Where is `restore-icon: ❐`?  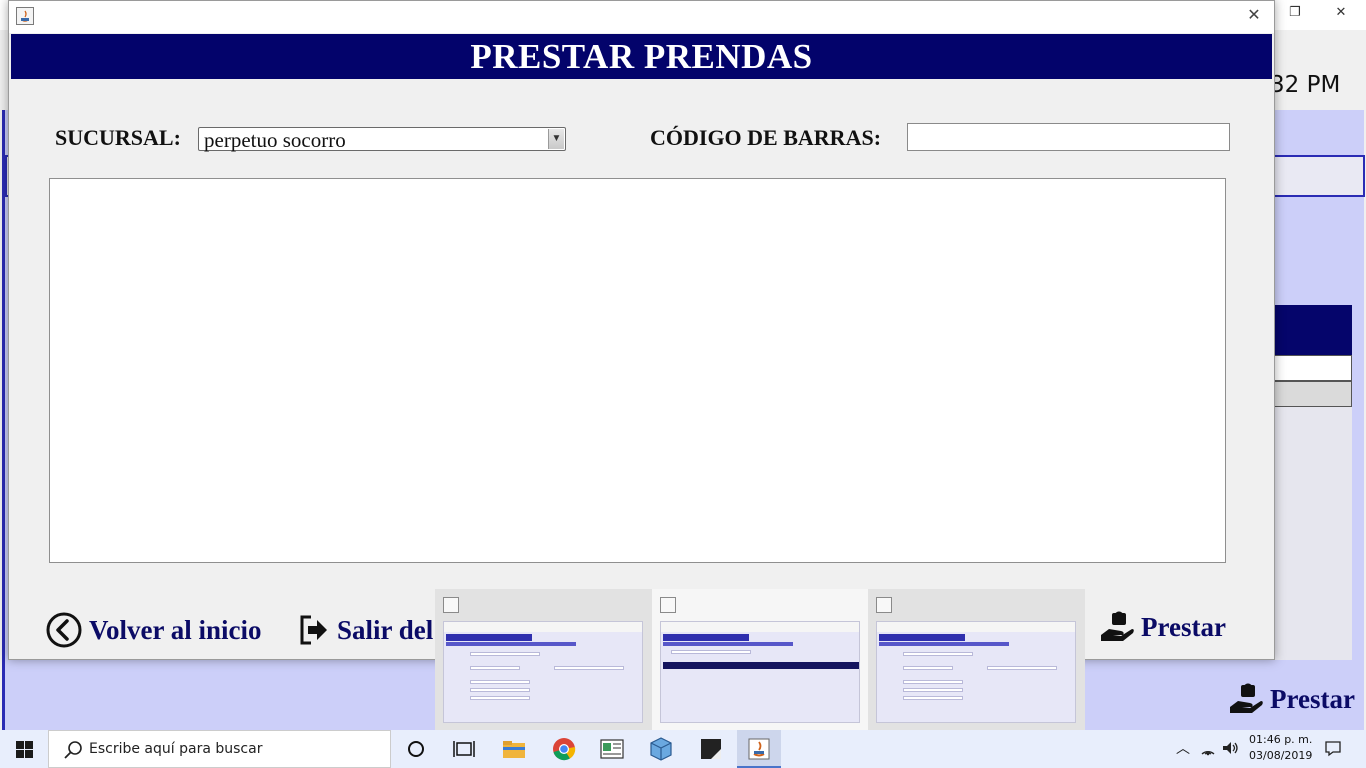 restore-icon: ❐ is located at coordinates (1295, 12).